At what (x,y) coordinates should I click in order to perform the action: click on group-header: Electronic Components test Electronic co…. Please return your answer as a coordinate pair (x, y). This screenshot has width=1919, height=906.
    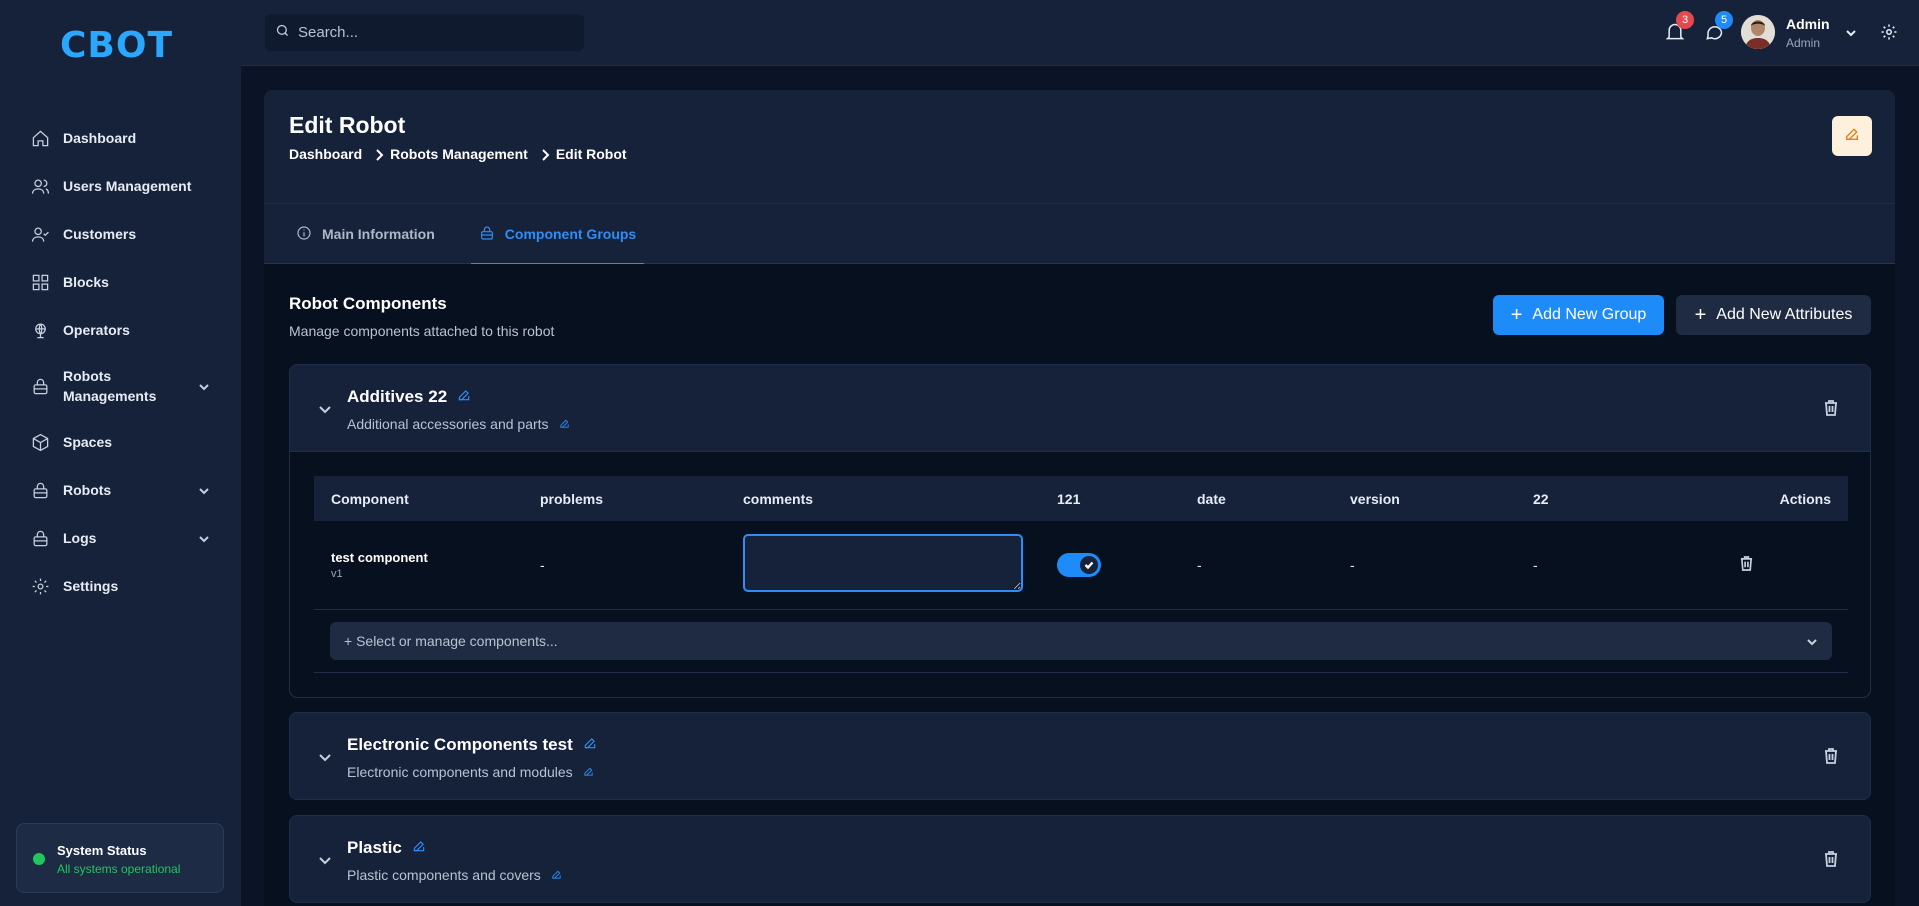
    Looking at the image, I should click on (1080, 756).